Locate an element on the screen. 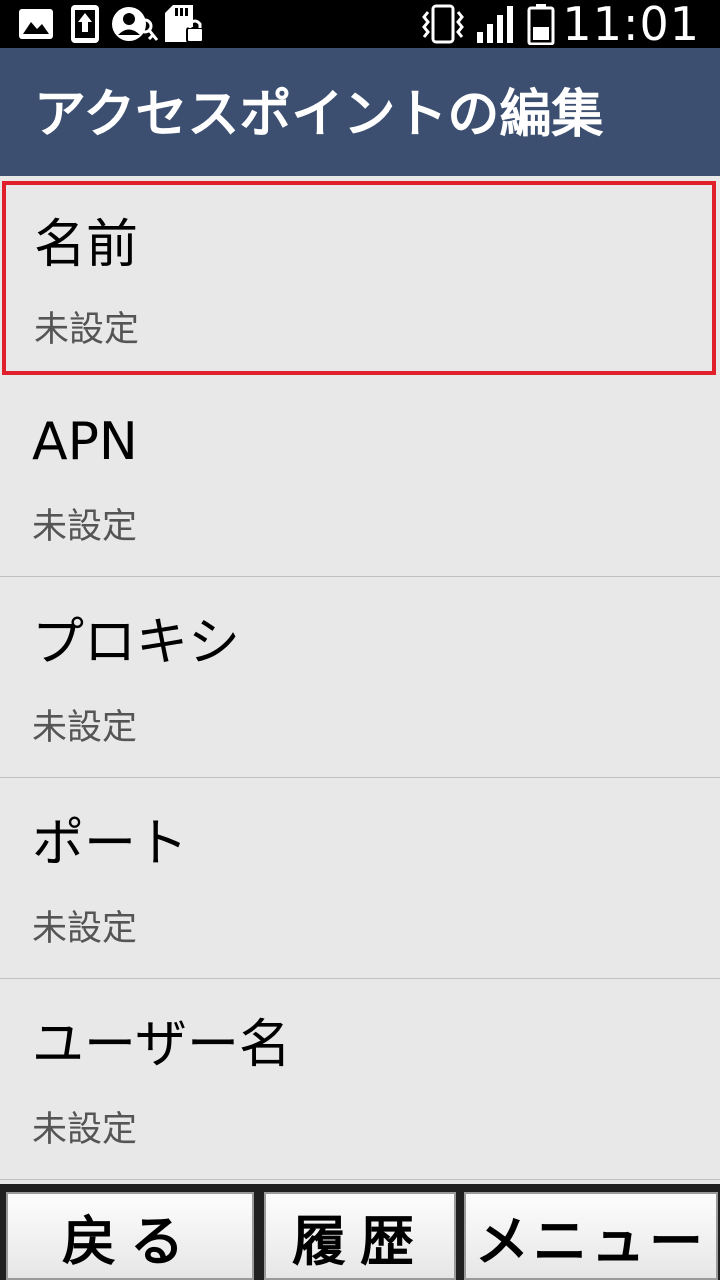  title-bar: アクセスポイントの編集 is located at coordinates (360, 112).